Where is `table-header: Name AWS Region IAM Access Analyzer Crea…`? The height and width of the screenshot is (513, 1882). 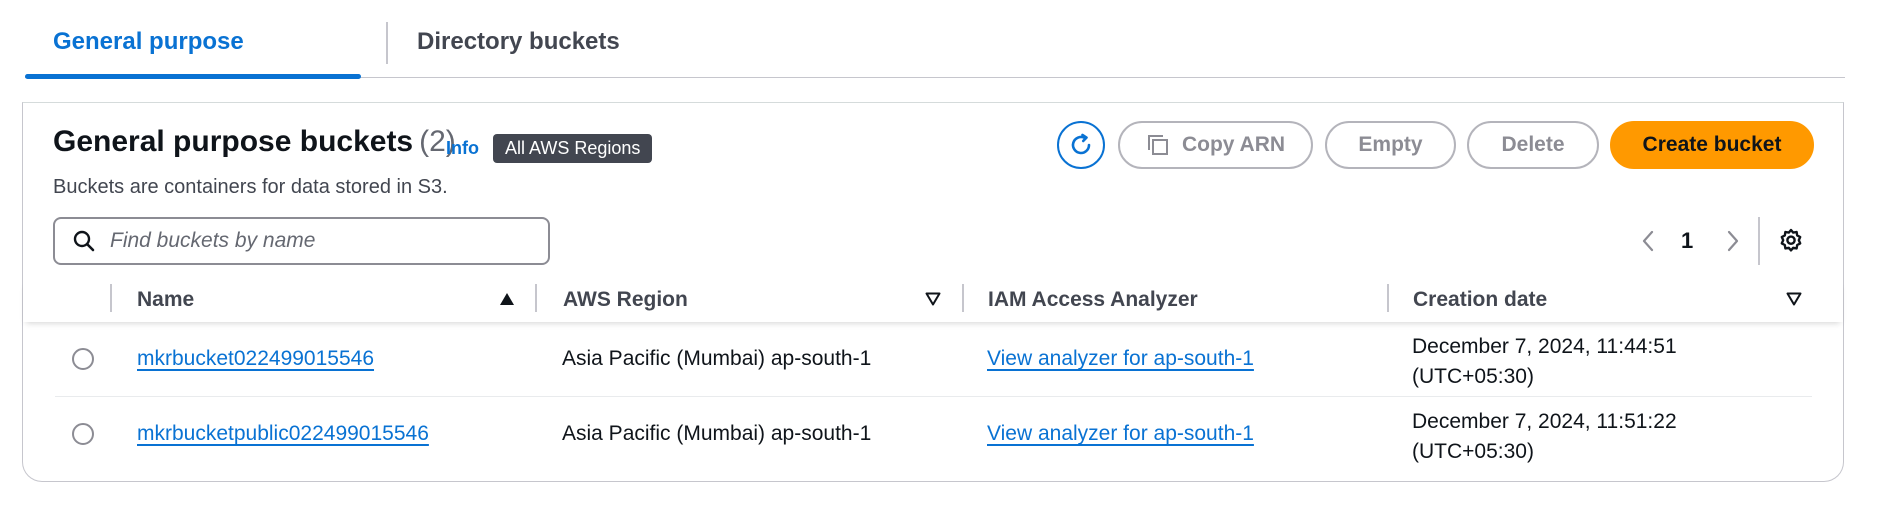 table-header: Name AWS Region IAM Access Analyzer Crea… is located at coordinates (933, 301).